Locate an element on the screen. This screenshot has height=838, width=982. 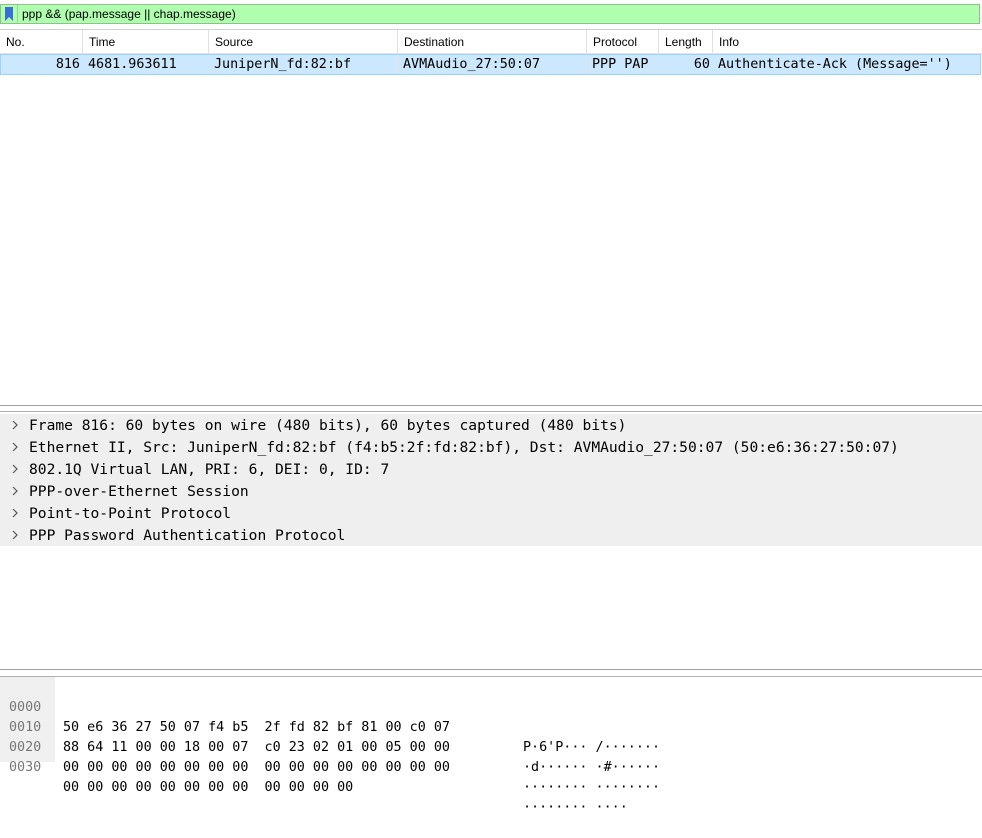
packet-protocol: PPP PAP is located at coordinates (620, 64).